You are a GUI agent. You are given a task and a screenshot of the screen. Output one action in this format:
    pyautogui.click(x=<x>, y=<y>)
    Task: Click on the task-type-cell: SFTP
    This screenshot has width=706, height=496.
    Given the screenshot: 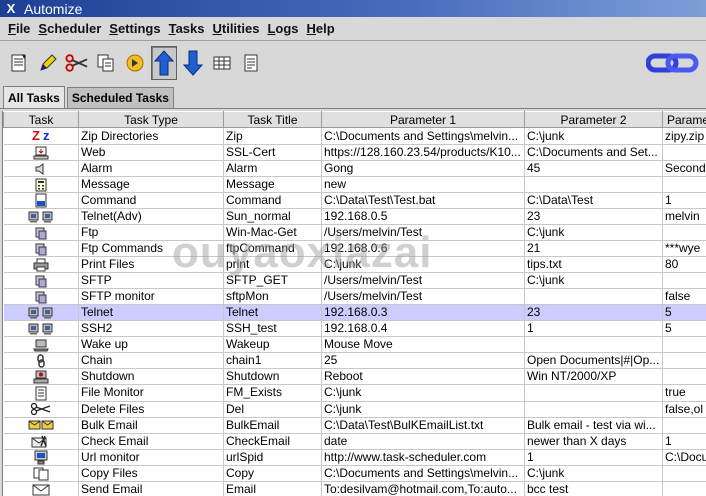 What is the action you would take?
    pyautogui.click(x=151, y=281)
    